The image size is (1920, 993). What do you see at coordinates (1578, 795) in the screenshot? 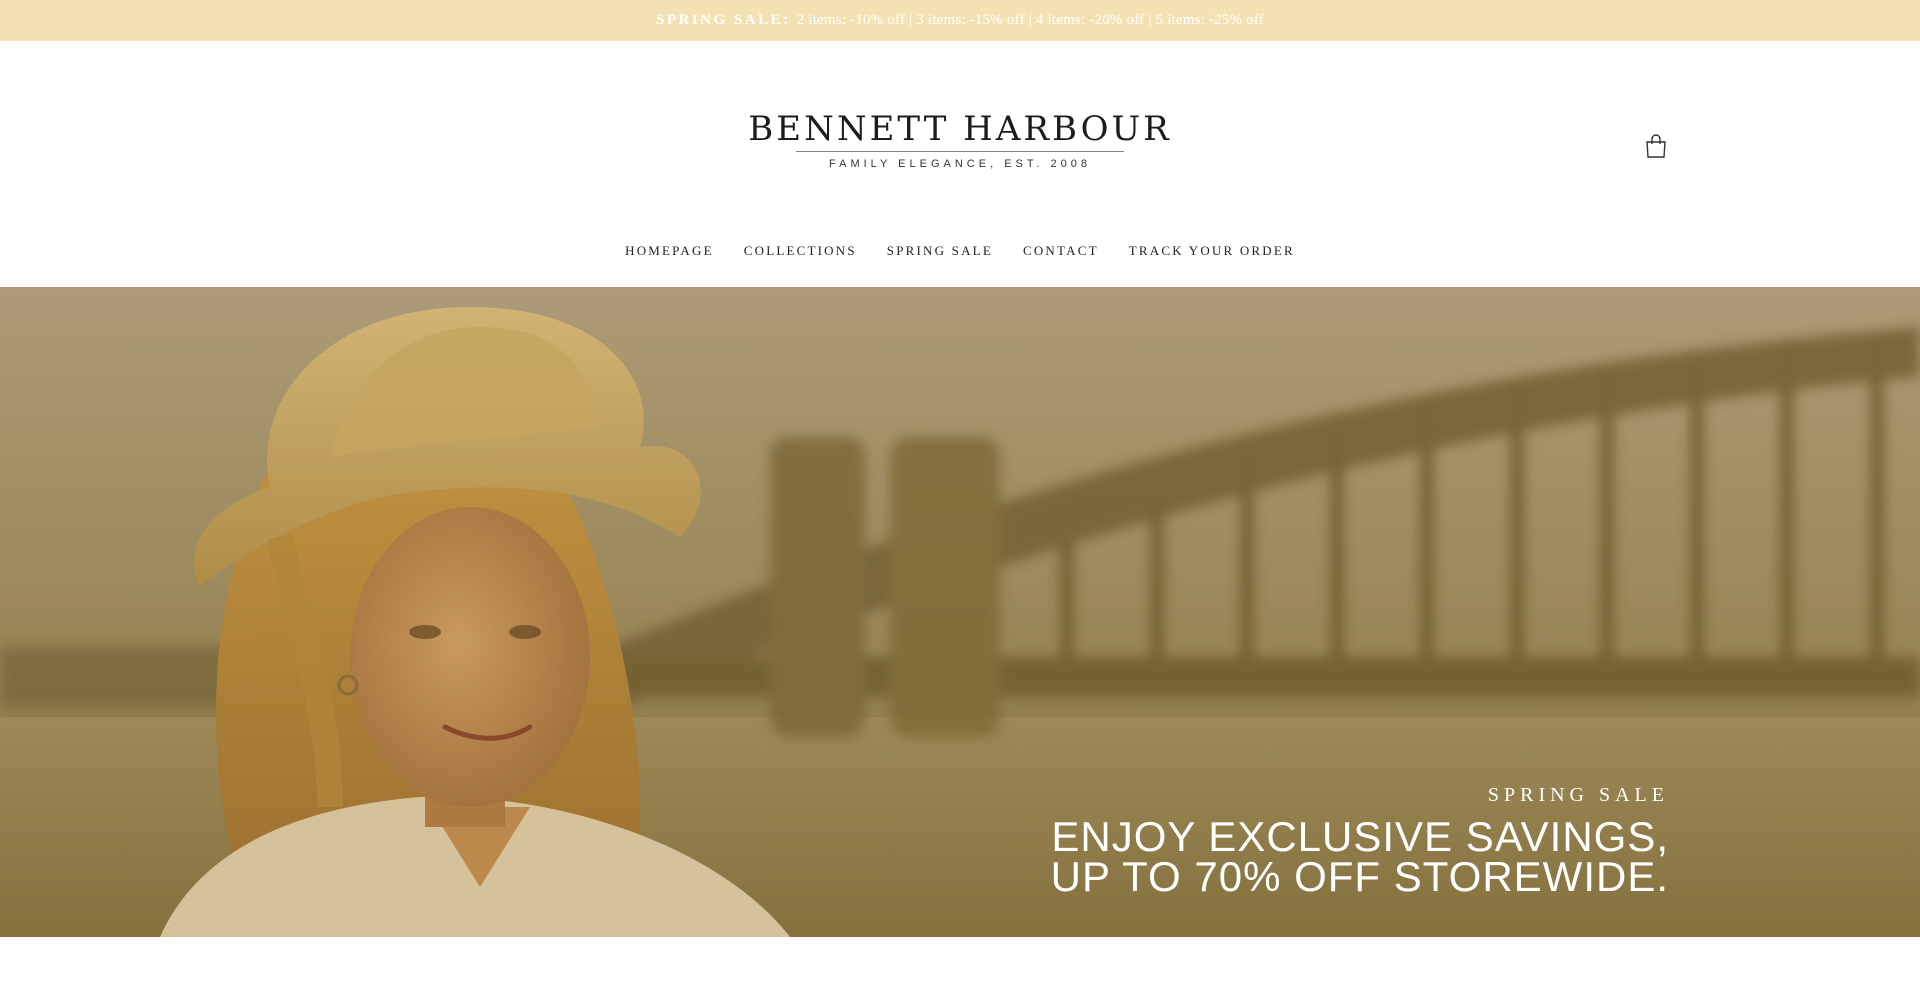
I see `hero-eyebrow: SPRING SALE` at bounding box center [1578, 795].